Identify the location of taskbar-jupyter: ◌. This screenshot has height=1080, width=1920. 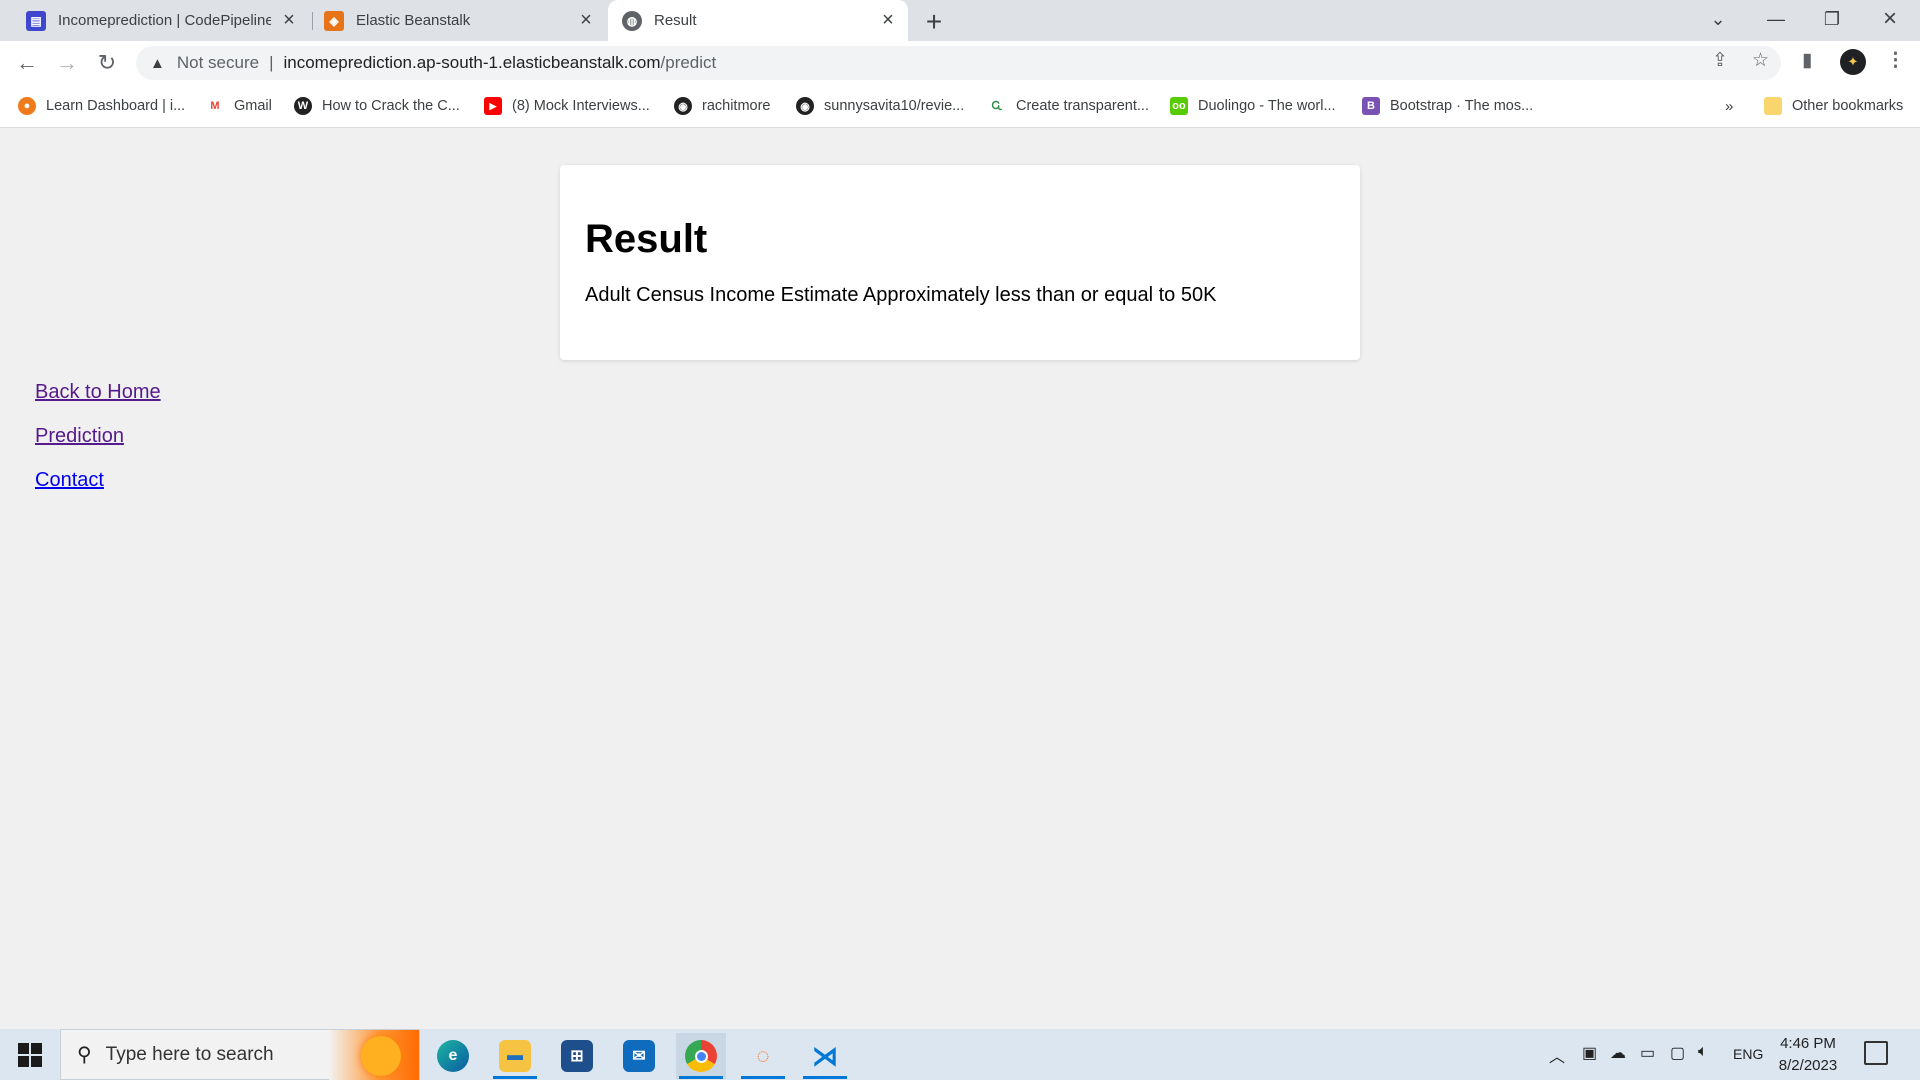
(763, 1056).